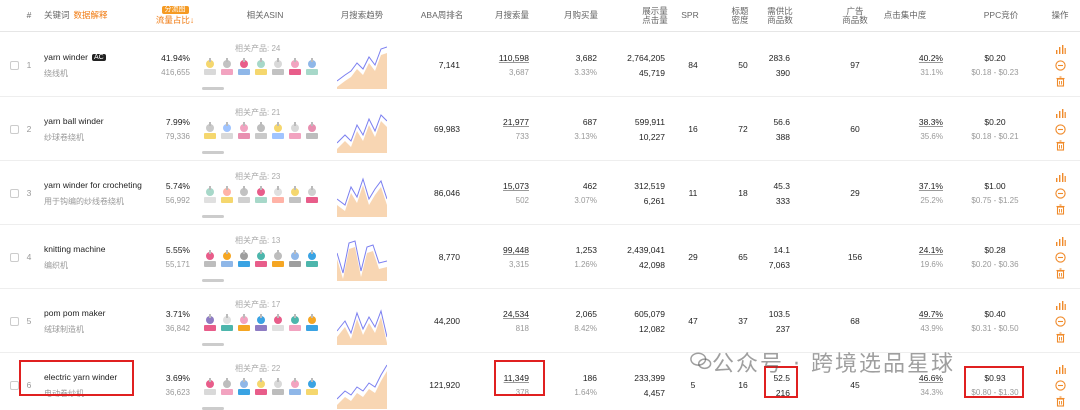  Describe the element at coordinates (442, 16) in the screenshot. I see `header-aba: ABA周排名` at that location.